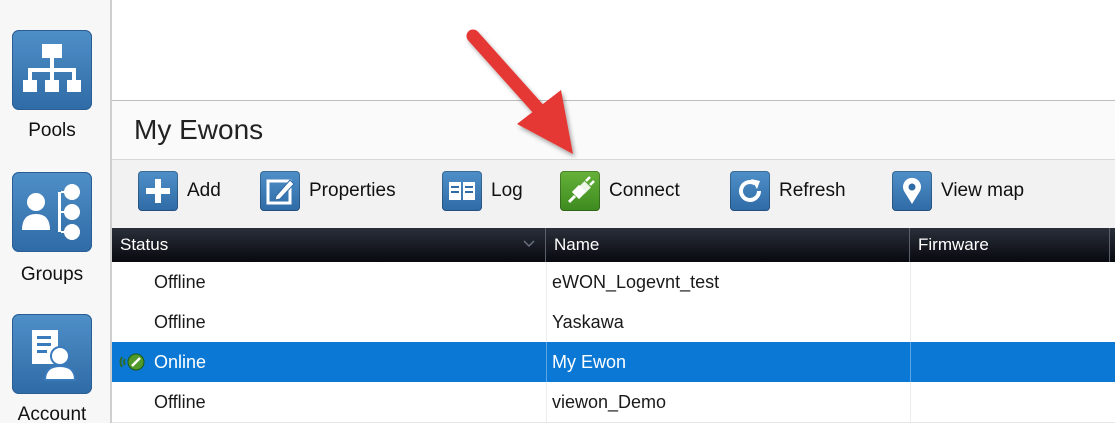 This screenshot has height=426, width=1115. I want to click on column-header-label: Name, so click(577, 244).